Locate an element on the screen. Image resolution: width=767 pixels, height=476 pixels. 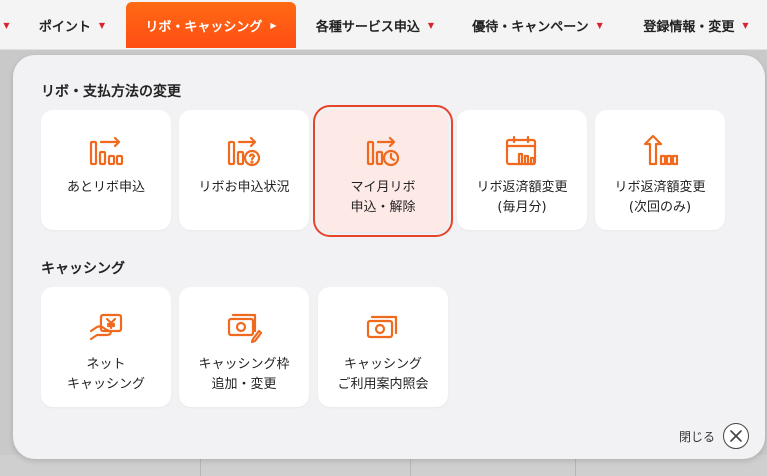
nav-item-revo-cashing: リボ・キャッシング ▶ is located at coordinates (211, 25).